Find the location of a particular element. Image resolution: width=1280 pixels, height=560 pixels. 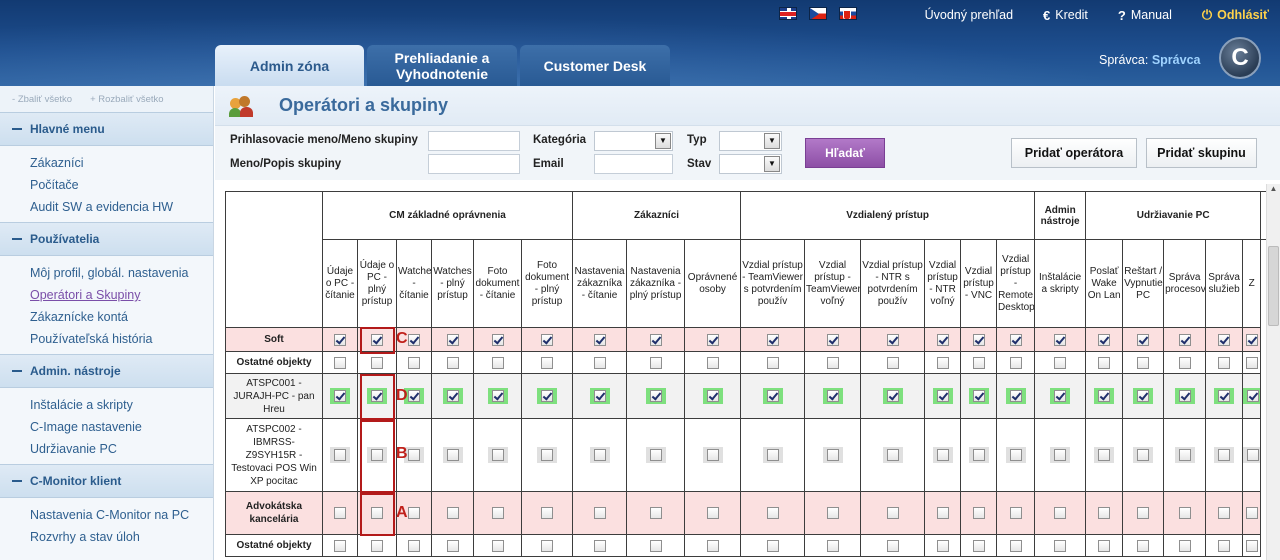

type-select: ▼ is located at coordinates (750, 141).